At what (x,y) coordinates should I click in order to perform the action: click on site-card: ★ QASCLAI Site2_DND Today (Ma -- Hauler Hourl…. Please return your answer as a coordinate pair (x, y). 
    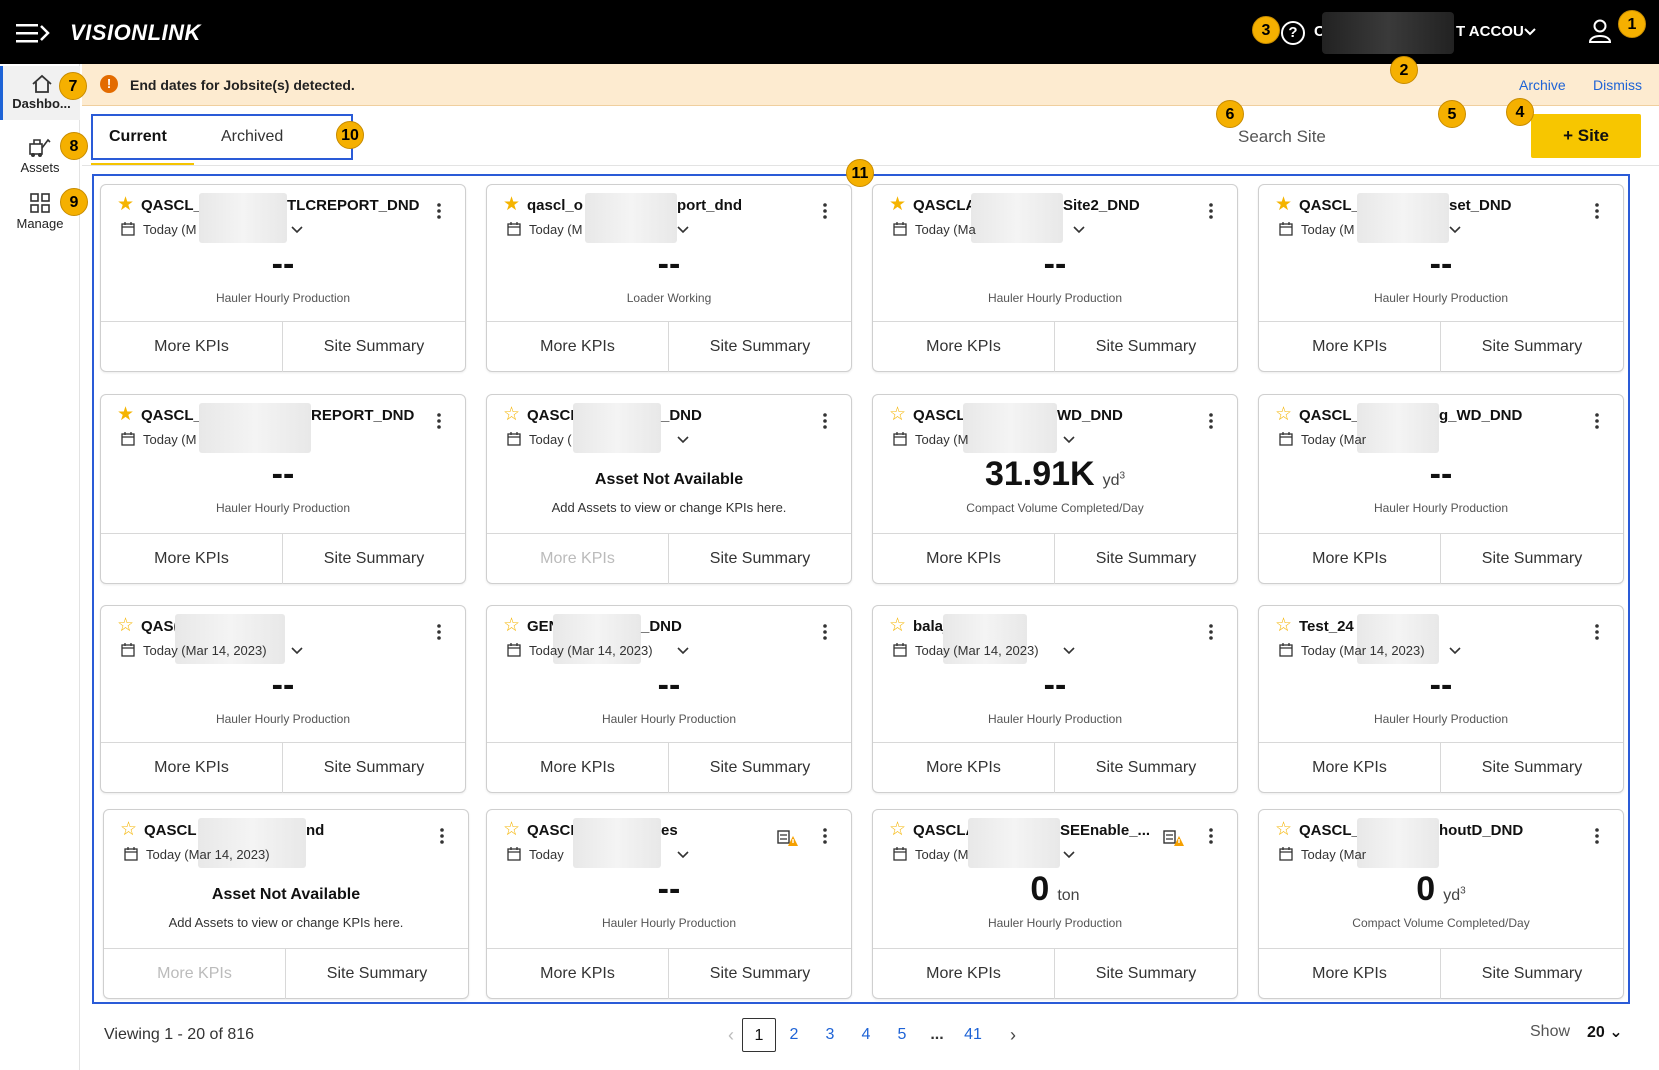
    Looking at the image, I should click on (1055, 278).